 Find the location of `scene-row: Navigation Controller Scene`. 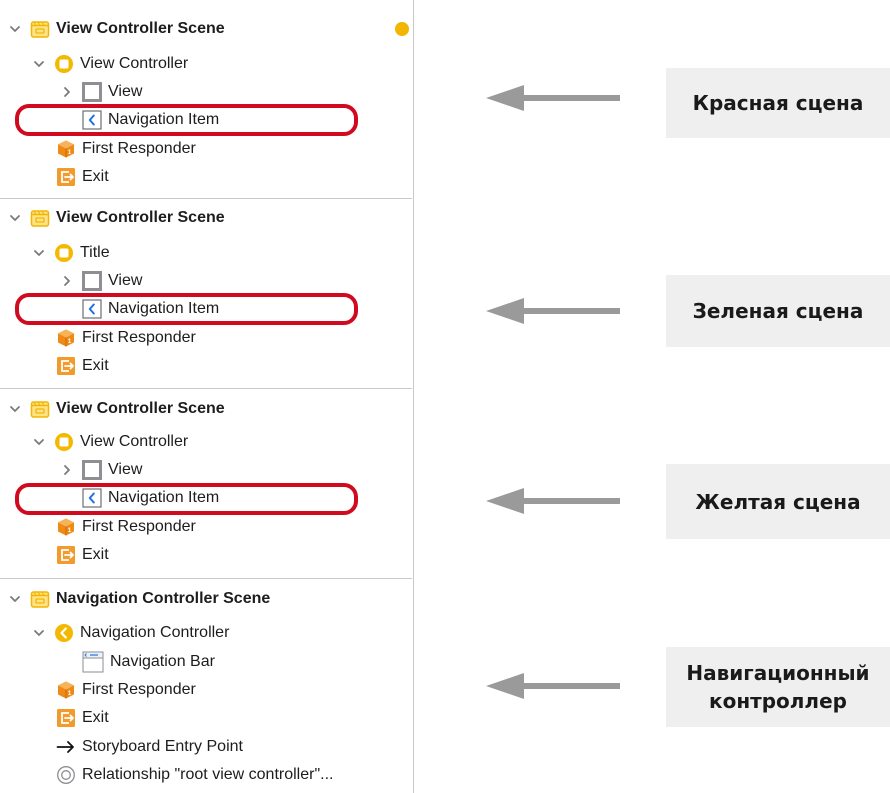

scene-row: Navigation Controller Scene is located at coordinates (139, 599).